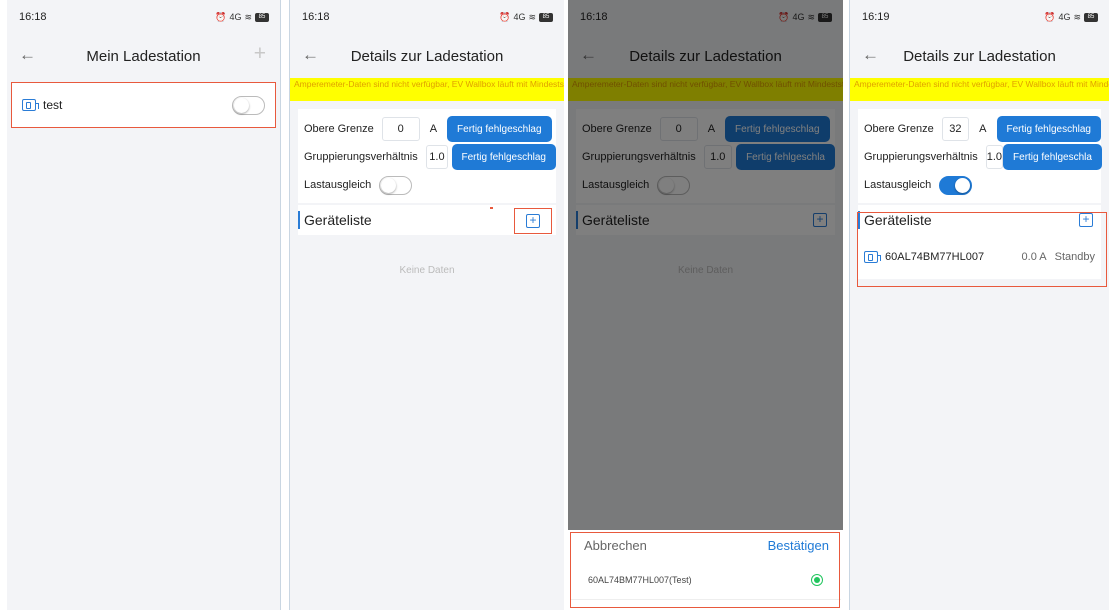  Describe the element at coordinates (876, 17) in the screenshot. I see `status-time: 16:19` at that location.